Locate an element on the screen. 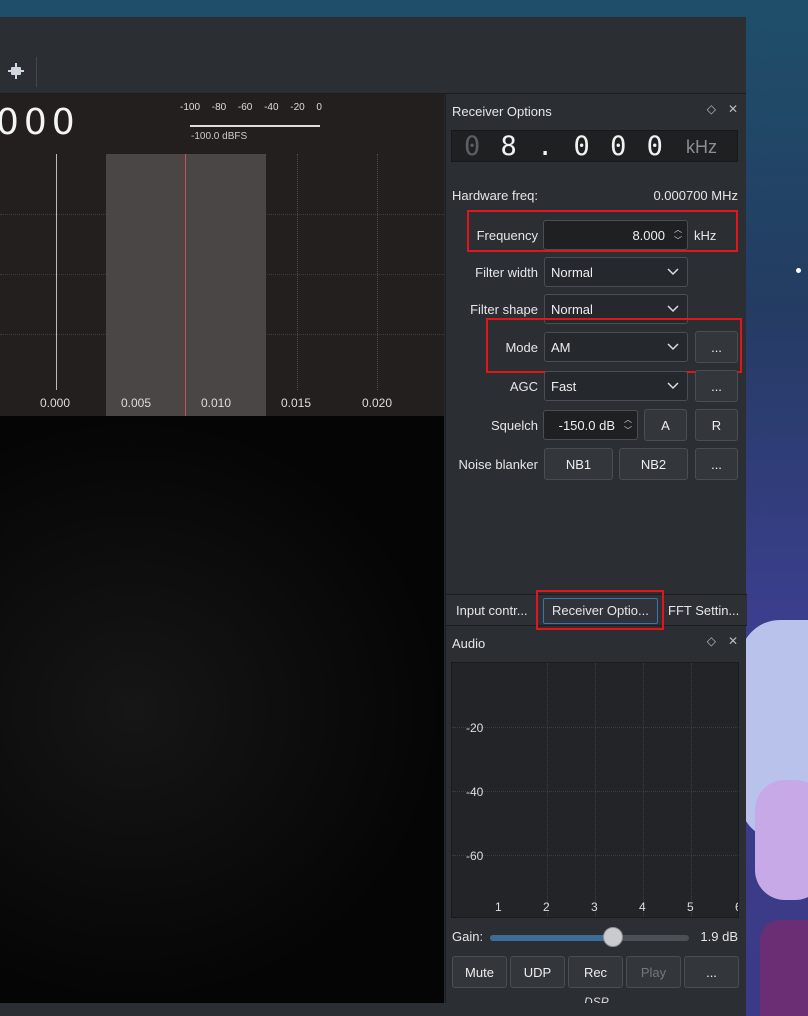 Image resolution: width=808 pixels, height=1016 pixels. status-bar is located at coordinates (373, 1009).